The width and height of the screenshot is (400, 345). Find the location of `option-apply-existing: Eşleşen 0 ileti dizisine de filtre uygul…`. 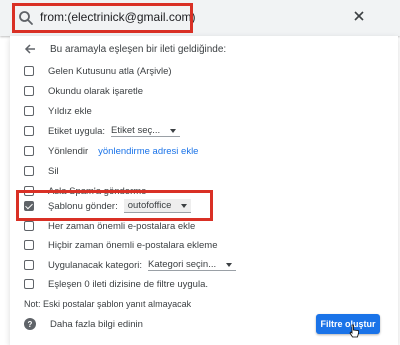

option-apply-existing: Eşleşen 0 ileti dizisine de filtre uygul… is located at coordinates (116, 284).